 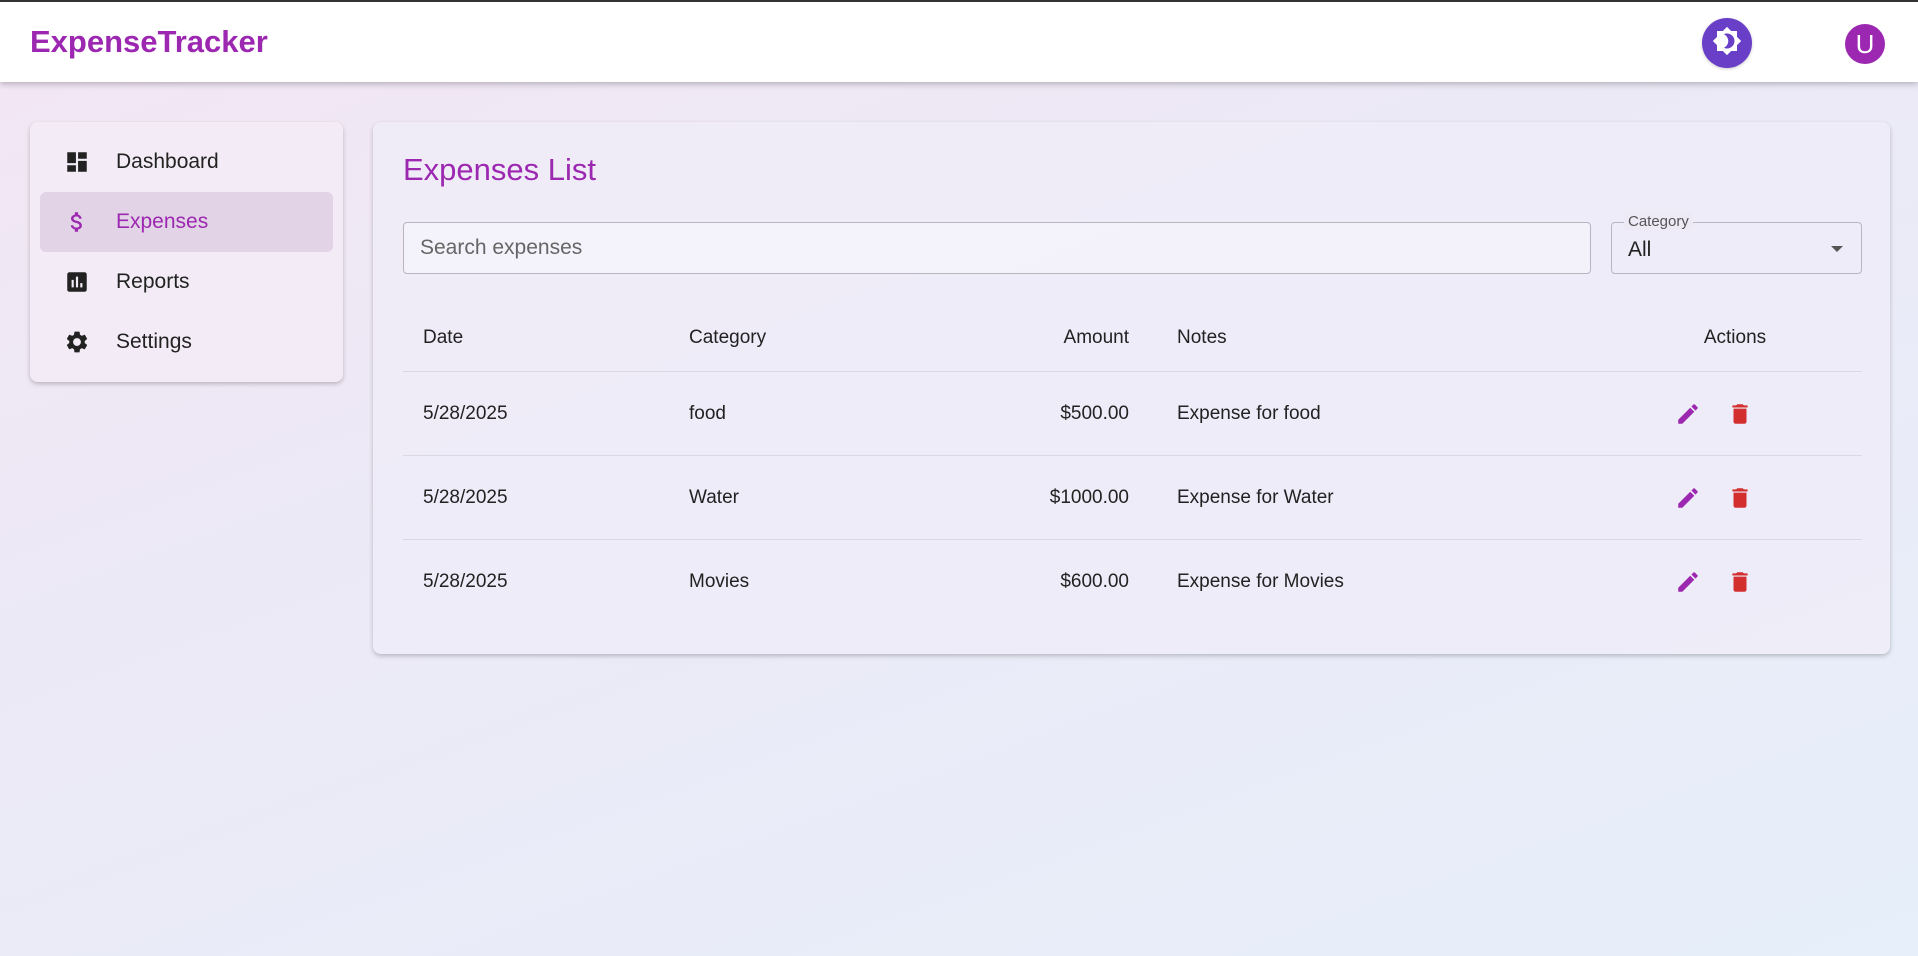 I want to click on brightness-icon, so click(x=1727, y=43).